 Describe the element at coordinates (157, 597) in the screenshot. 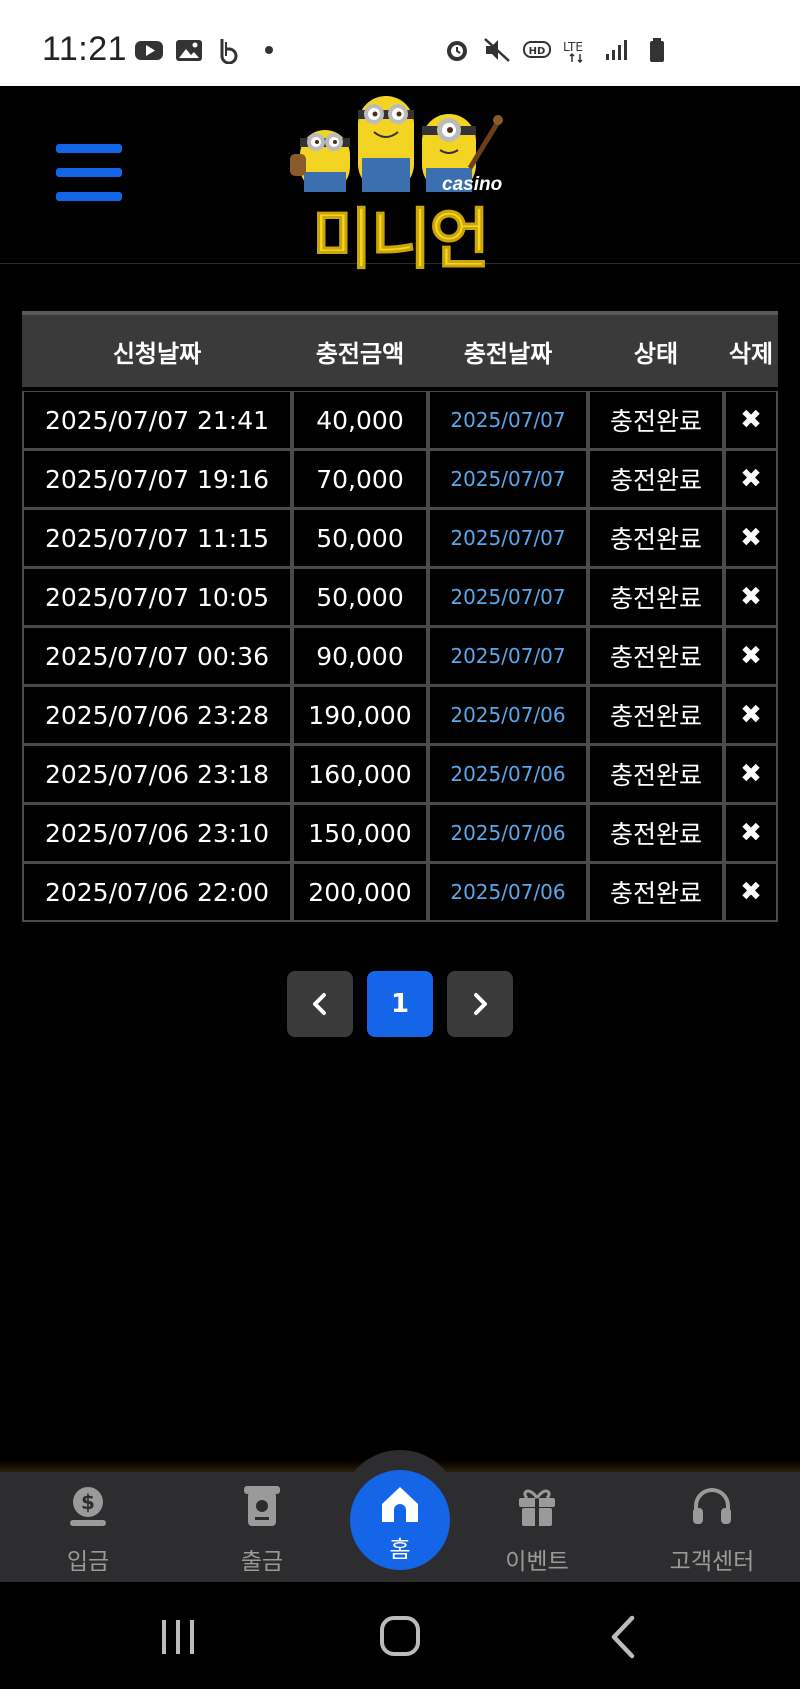

I see `request-date-cell: 2025/07/07 10:05` at that location.